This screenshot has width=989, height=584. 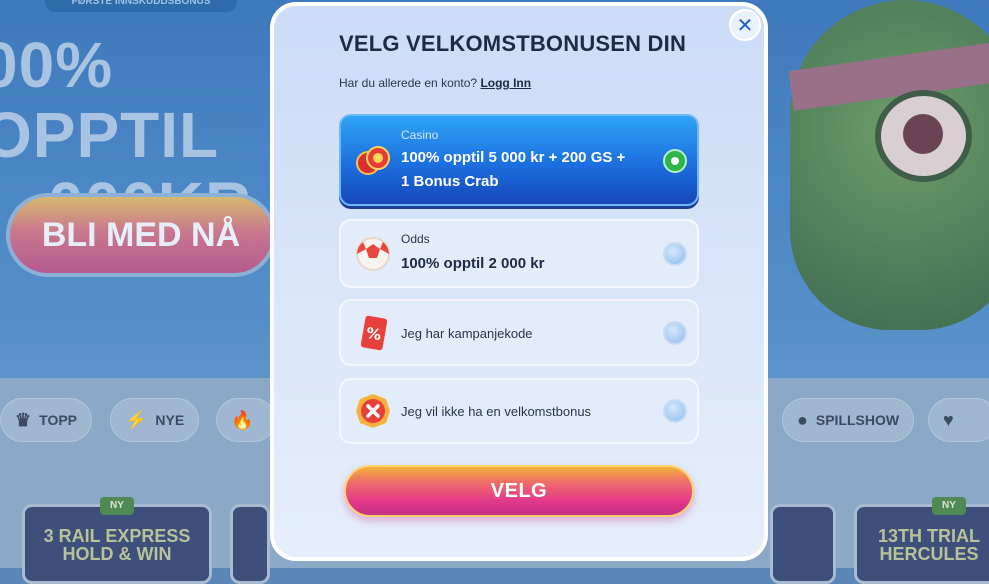 I want to click on choose-button: VELG, so click(x=519, y=491).